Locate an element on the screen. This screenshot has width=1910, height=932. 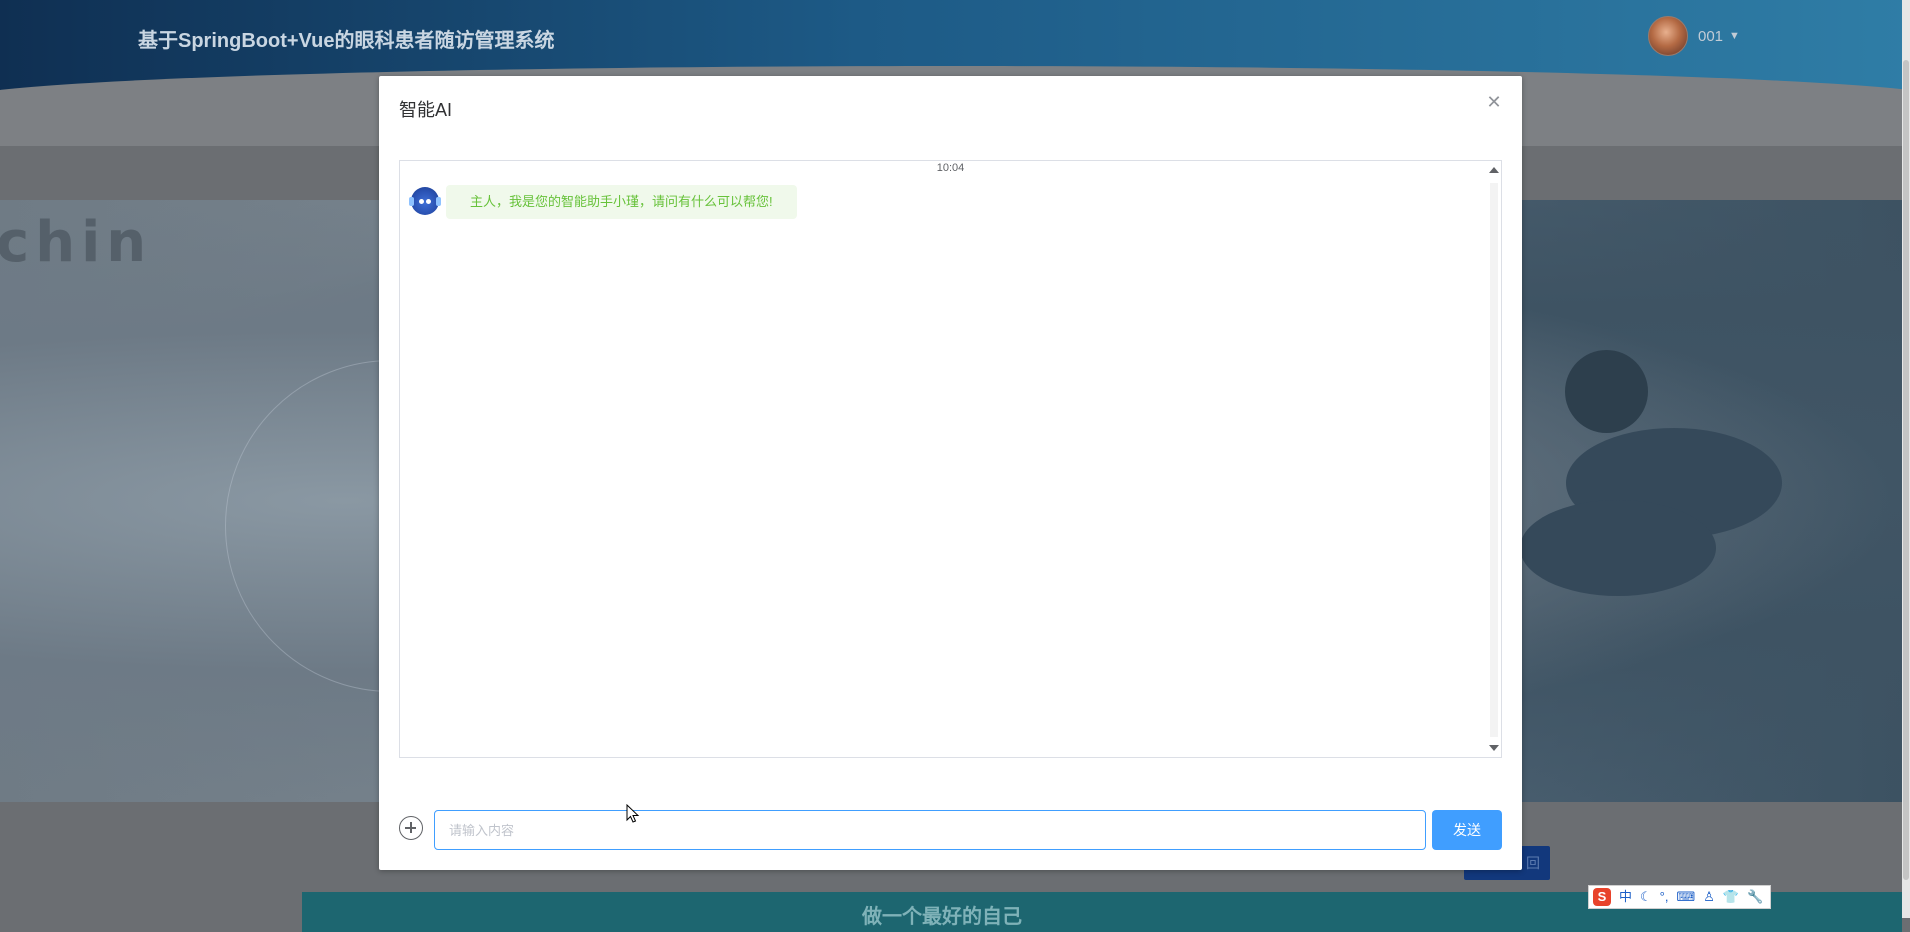
scroll-down-icon is located at coordinates (1494, 748).